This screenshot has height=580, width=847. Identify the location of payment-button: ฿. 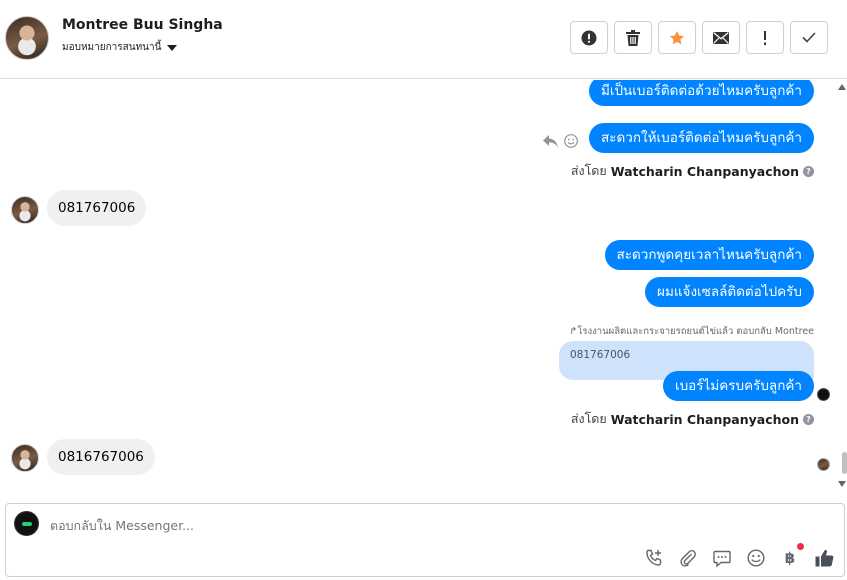
(792, 555).